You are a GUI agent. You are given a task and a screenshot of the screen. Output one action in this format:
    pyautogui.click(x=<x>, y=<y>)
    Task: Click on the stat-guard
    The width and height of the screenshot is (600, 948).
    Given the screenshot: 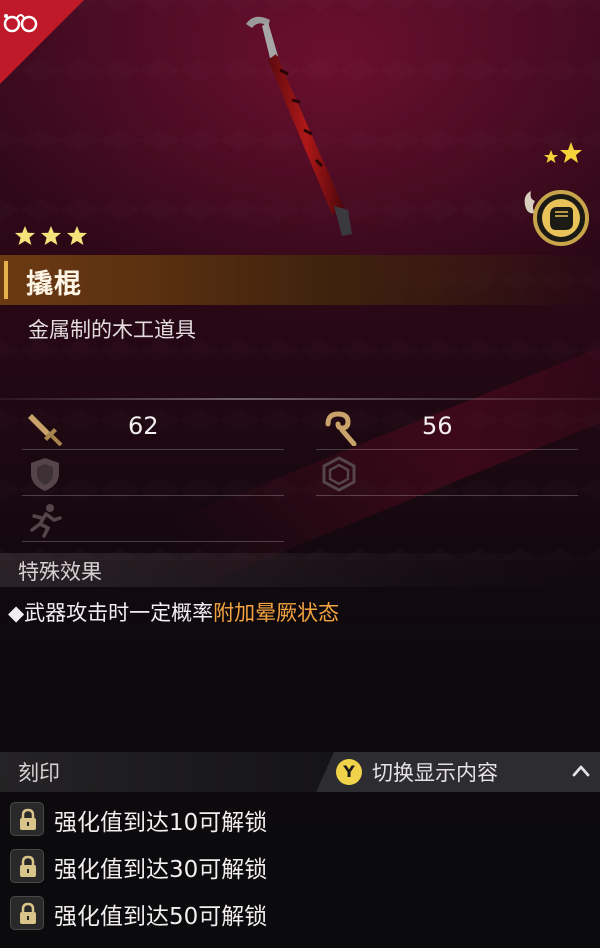 What is the action you would take?
    pyautogui.click(x=447, y=474)
    